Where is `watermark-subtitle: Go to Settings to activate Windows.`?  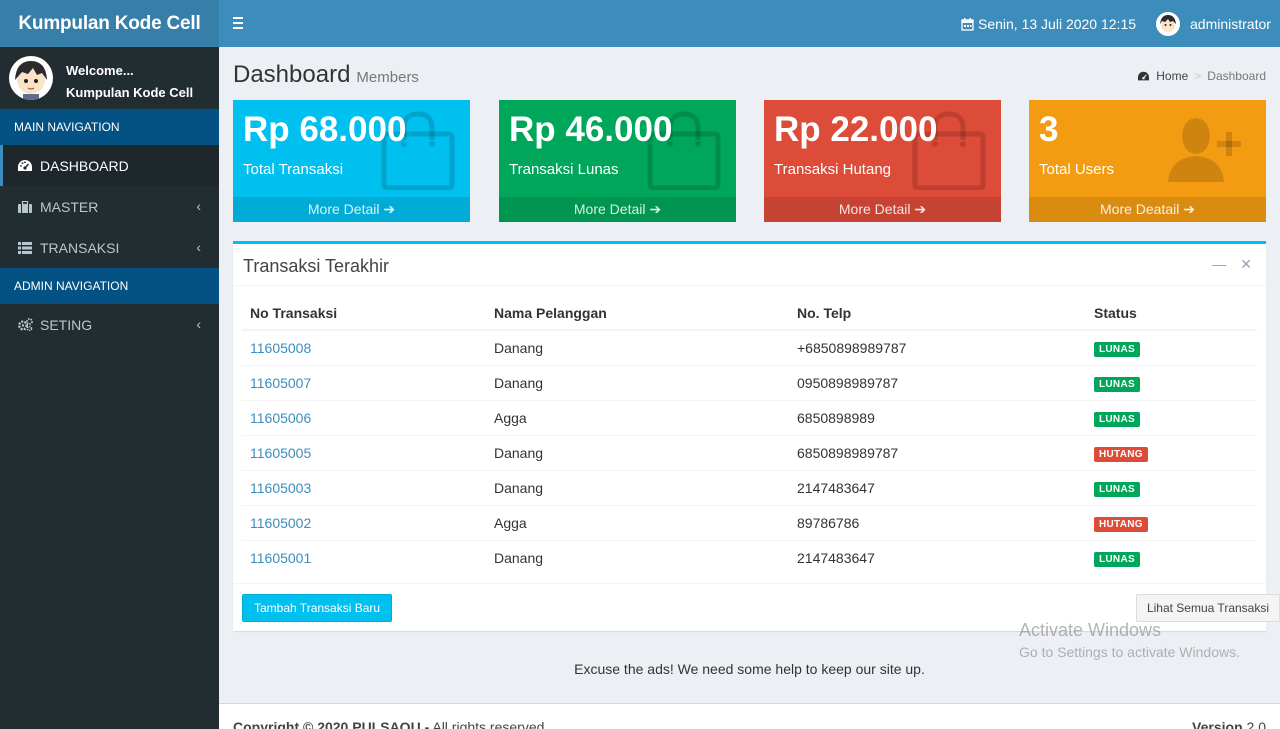 watermark-subtitle: Go to Settings to activate Windows. is located at coordinates (1129, 652).